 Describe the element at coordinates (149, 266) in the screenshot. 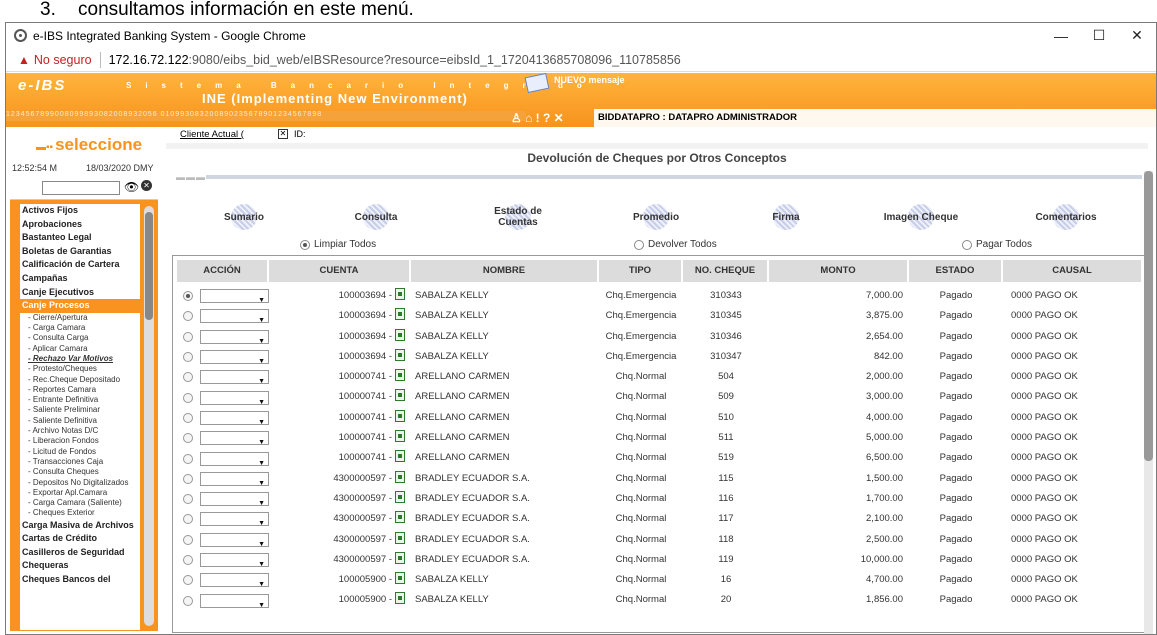

I see `menu-scroll-thumb` at that location.